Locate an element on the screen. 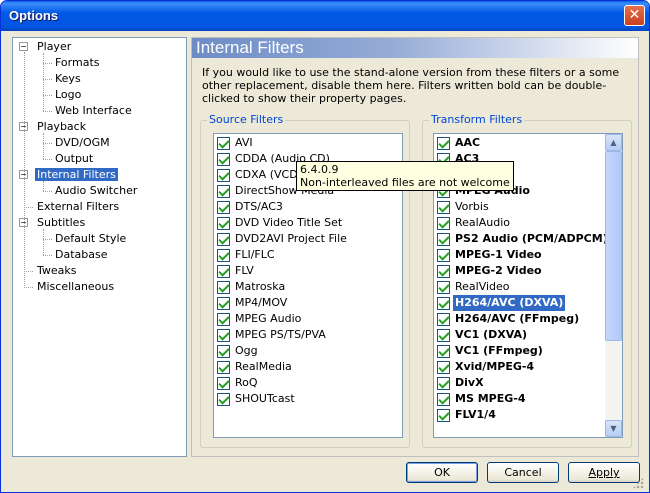 This screenshot has width=650, height=493. filter-label: RoQ is located at coordinates (246, 382).